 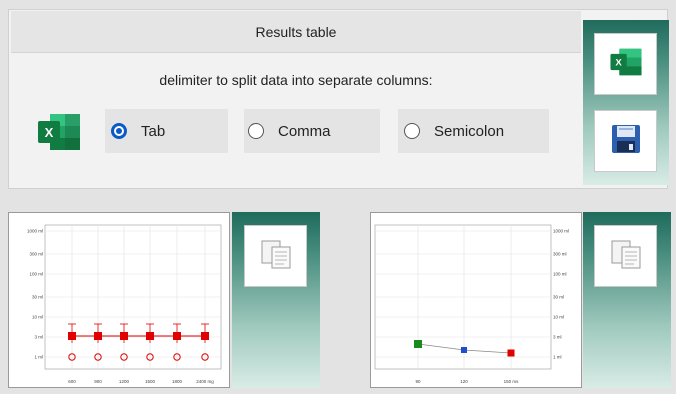 I want to click on delimiter-tab-label: Tab, so click(x=153, y=131).